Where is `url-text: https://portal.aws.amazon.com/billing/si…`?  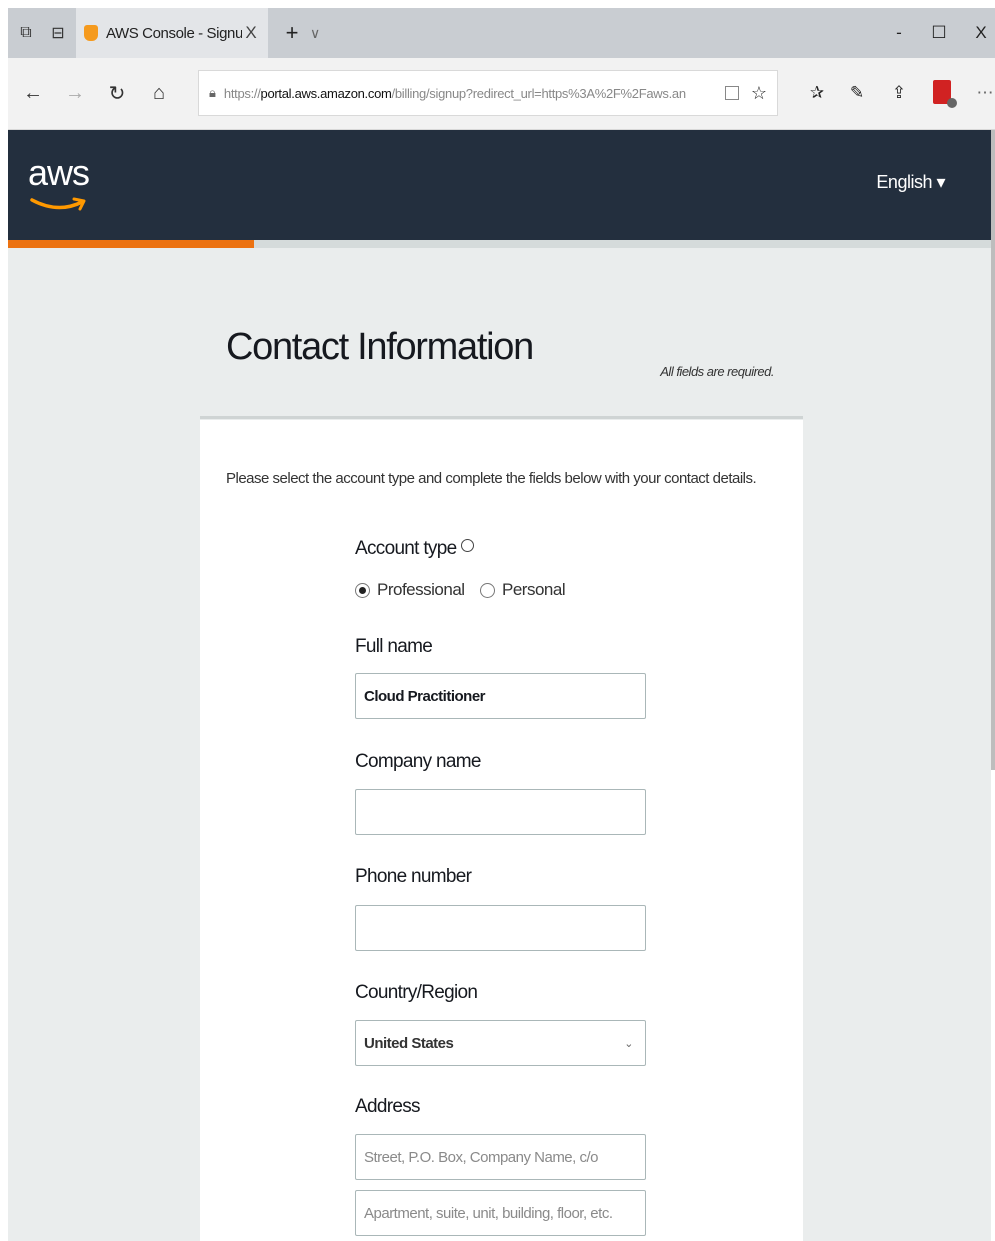 url-text: https://portal.aws.amazon.com/billing/si… is located at coordinates (454, 93).